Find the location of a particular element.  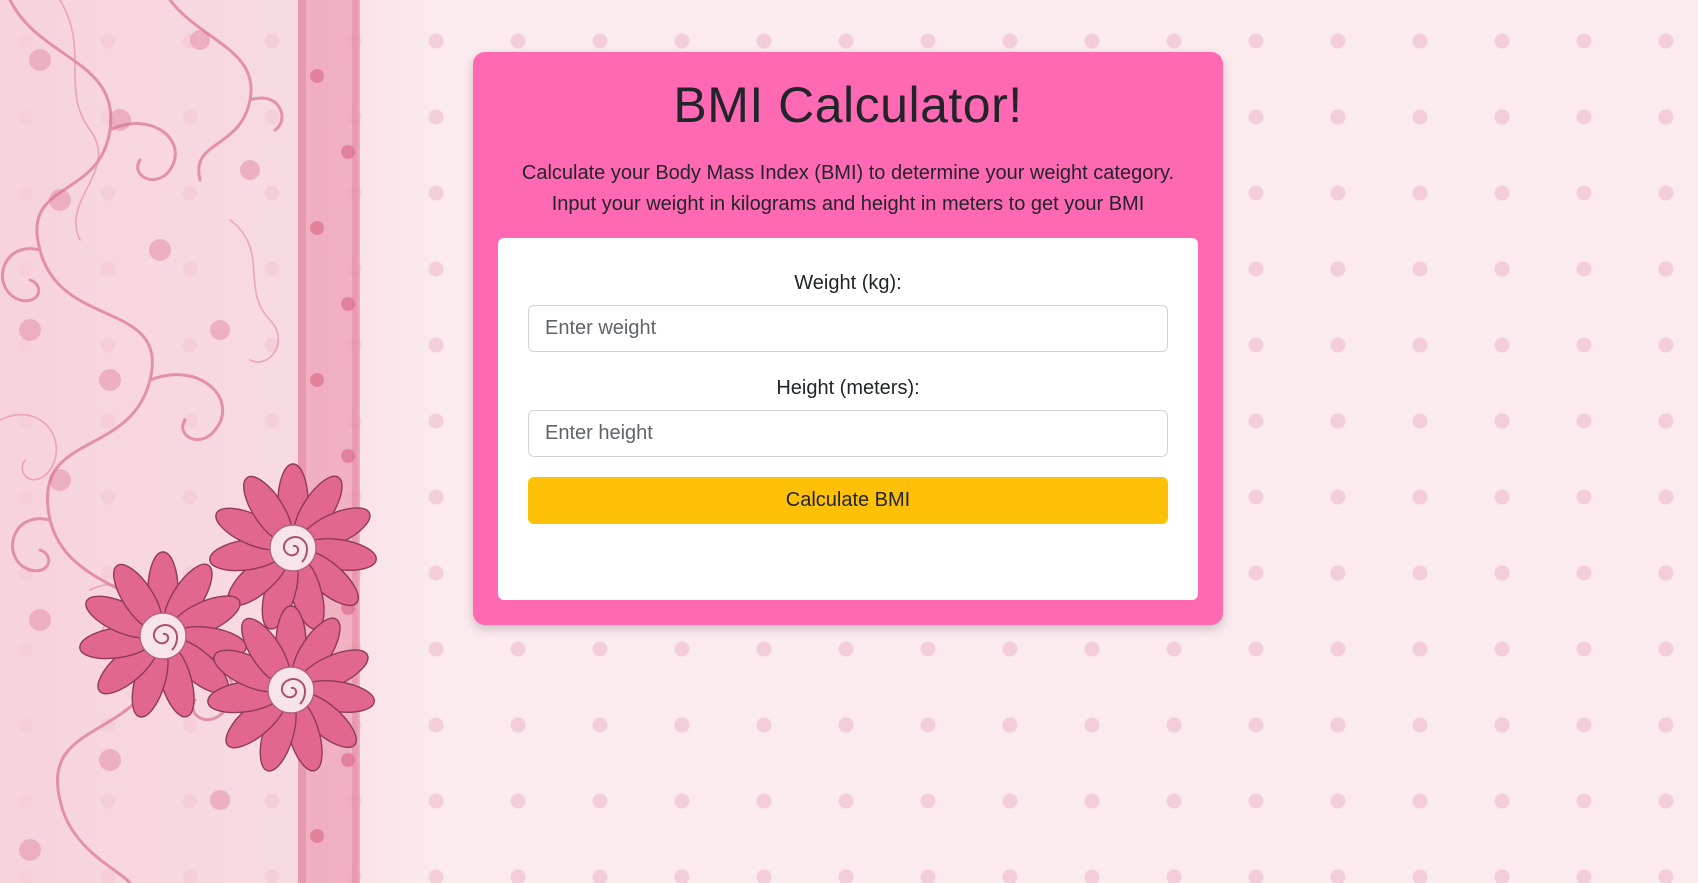

height-input is located at coordinates (848, 433).